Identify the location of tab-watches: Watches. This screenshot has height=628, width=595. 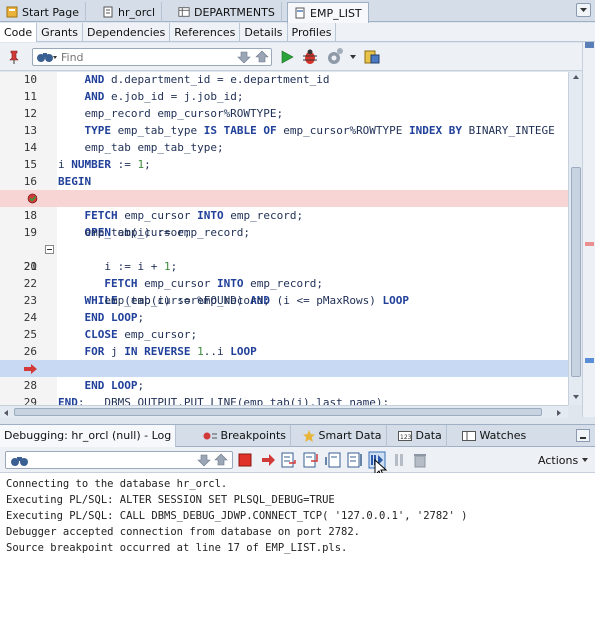
(493, 436).